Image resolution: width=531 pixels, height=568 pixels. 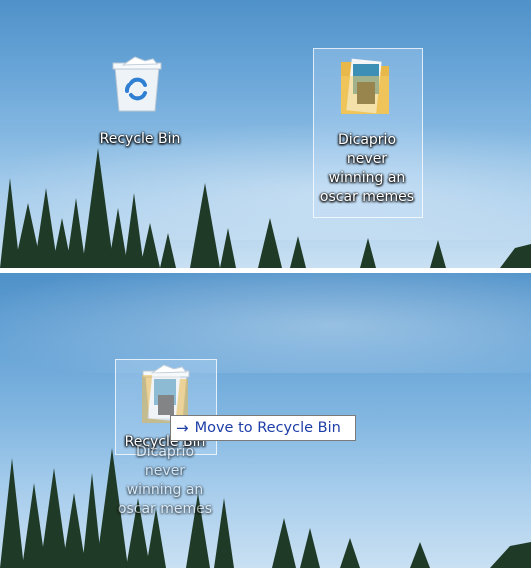 What do you see at coordinates (367, 169) in the screenshot?
I see `folder-label: Dicaprio never winning an oscar memes` at bounding box center [367, 169].